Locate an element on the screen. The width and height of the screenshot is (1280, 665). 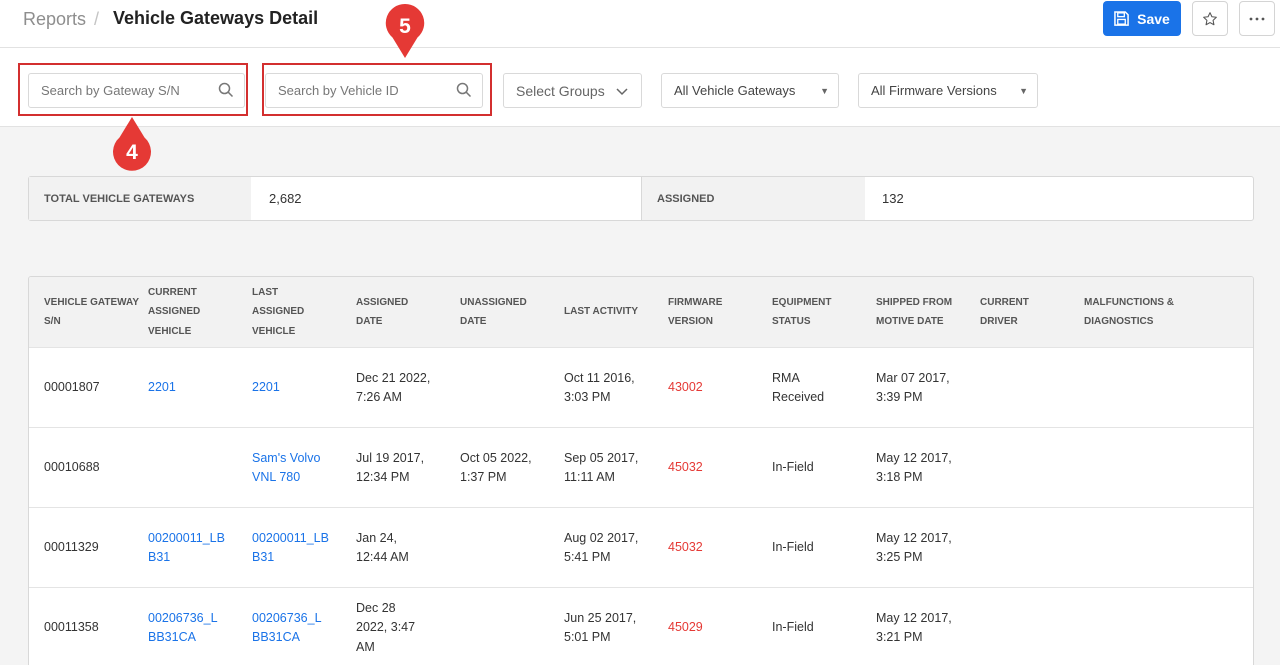
more-icon is located at coordinates (1257, 18).